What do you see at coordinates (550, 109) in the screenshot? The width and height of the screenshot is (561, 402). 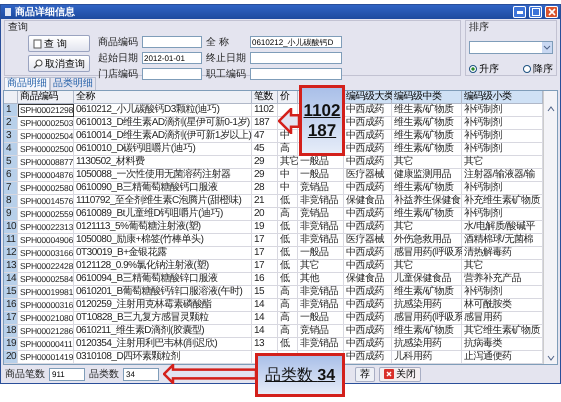 I see `scroll-up-icon` at bounding box center [550, 109].